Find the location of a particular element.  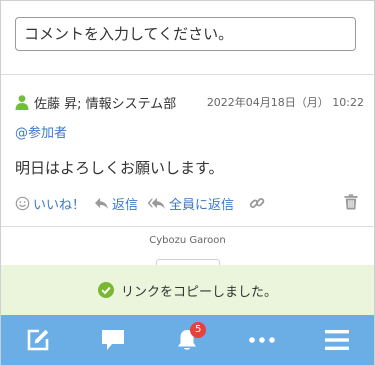

author-name: 佐藤 昇; 情報システム部 is located at coordinates (105, 102).